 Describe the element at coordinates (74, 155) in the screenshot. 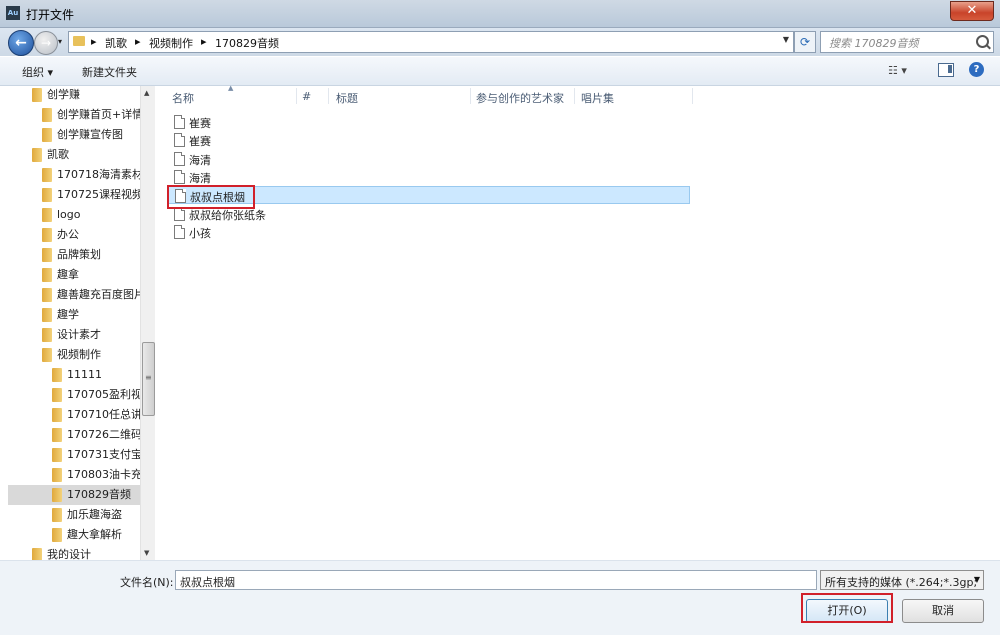

I see `tree-item: 凯歌` at that location.